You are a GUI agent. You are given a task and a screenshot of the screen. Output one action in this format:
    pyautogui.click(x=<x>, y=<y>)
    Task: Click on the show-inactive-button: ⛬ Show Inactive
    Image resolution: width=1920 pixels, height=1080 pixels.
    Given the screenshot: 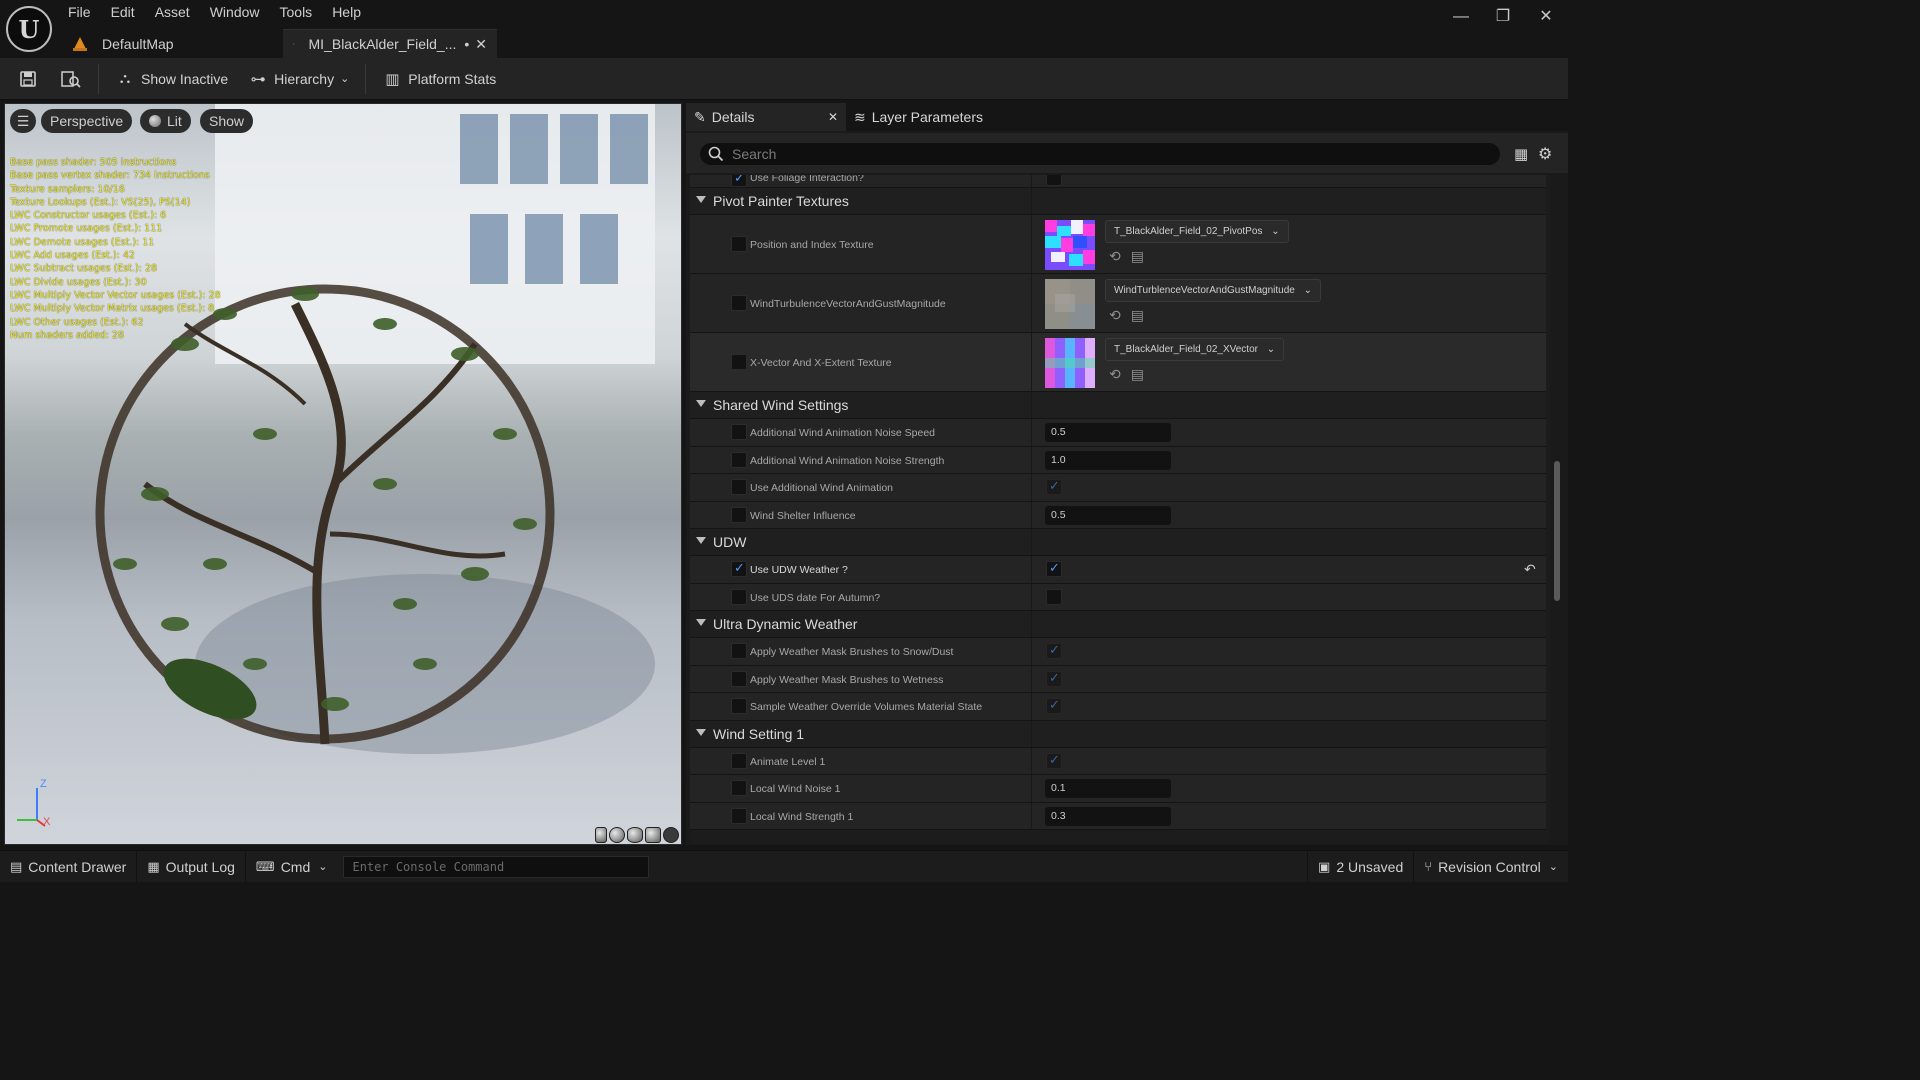 What is the action you would take?
    pyautogui.click(x=171, y=79)
    